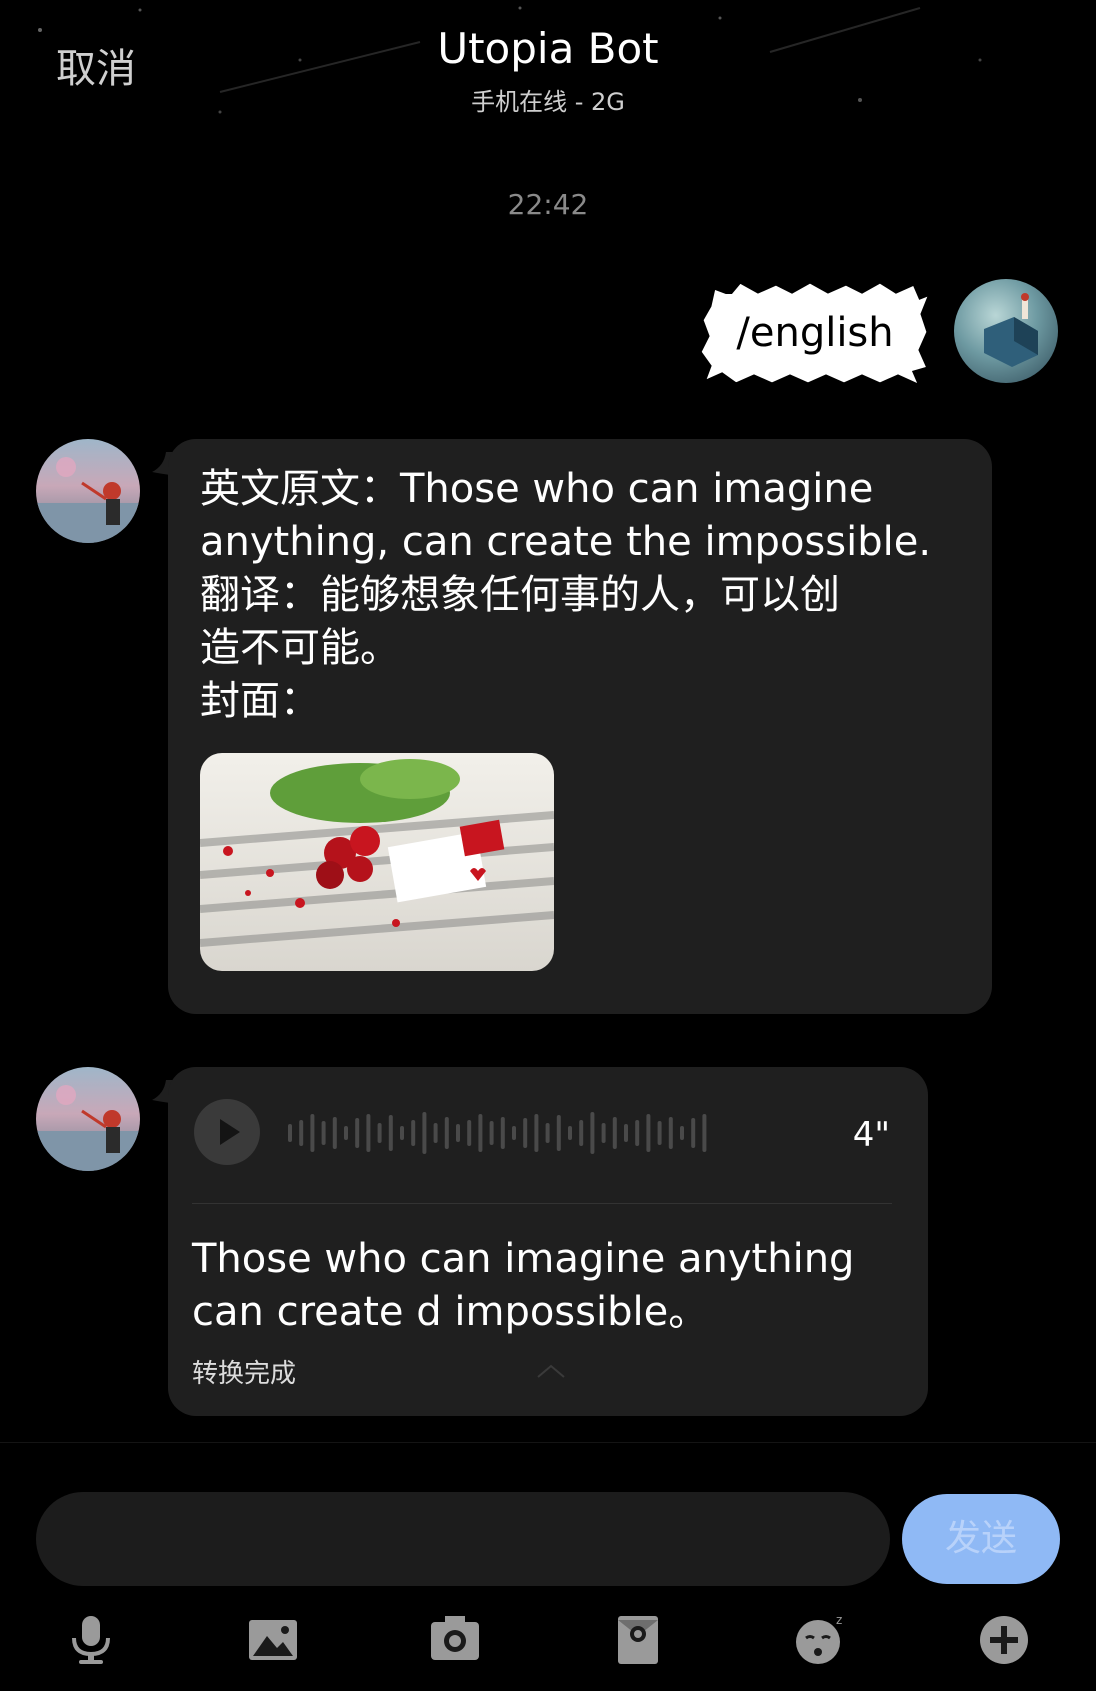 The width and height of the screenshot is (1096, 1691). I want to click on online-status: 手机在线 - 2G, so click(548, 102).